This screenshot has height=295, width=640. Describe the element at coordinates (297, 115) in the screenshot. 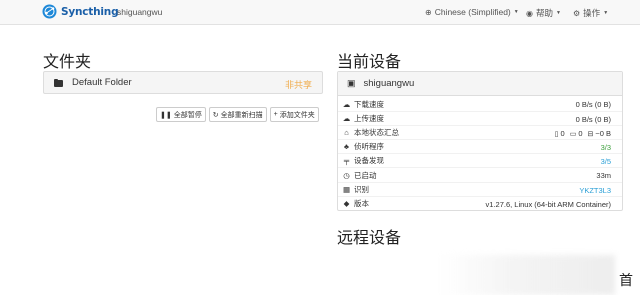

I see `add-folder-label: 添加文件夹` at that location.